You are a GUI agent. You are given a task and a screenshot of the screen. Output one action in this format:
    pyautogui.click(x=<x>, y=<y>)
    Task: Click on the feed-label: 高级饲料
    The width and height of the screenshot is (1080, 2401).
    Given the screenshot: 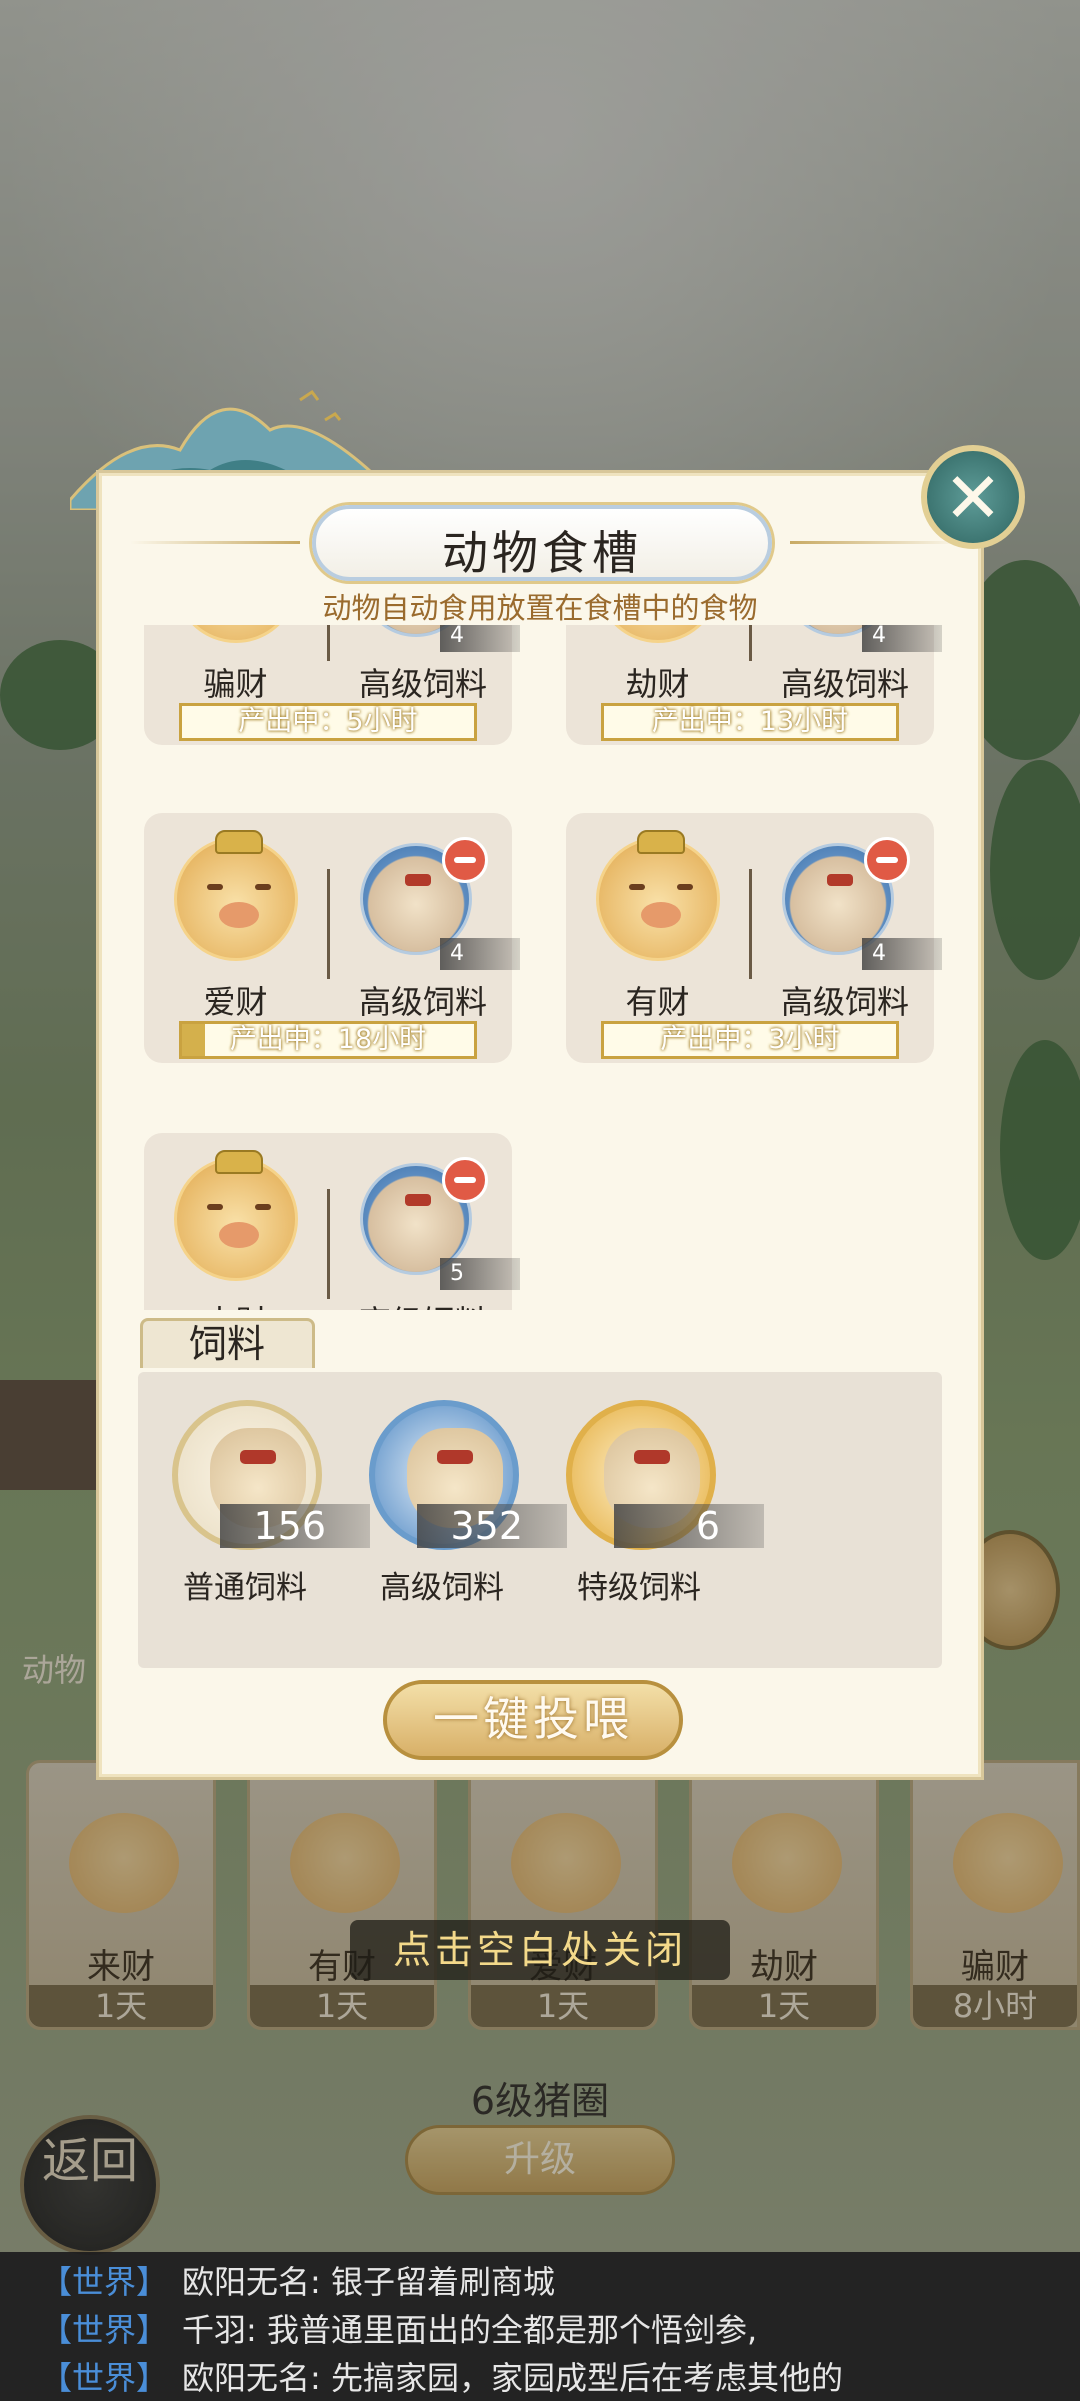 What is the action you would take?
    pyautogui.click(x=442, y=1588)
    